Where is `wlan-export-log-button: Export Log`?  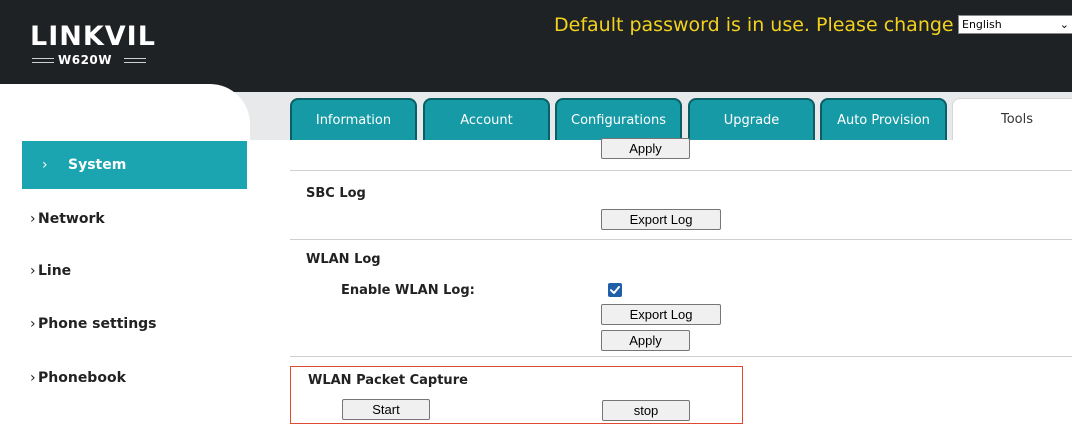
wlan-export-log-button: Export Log is located at coordinates (661, 314).